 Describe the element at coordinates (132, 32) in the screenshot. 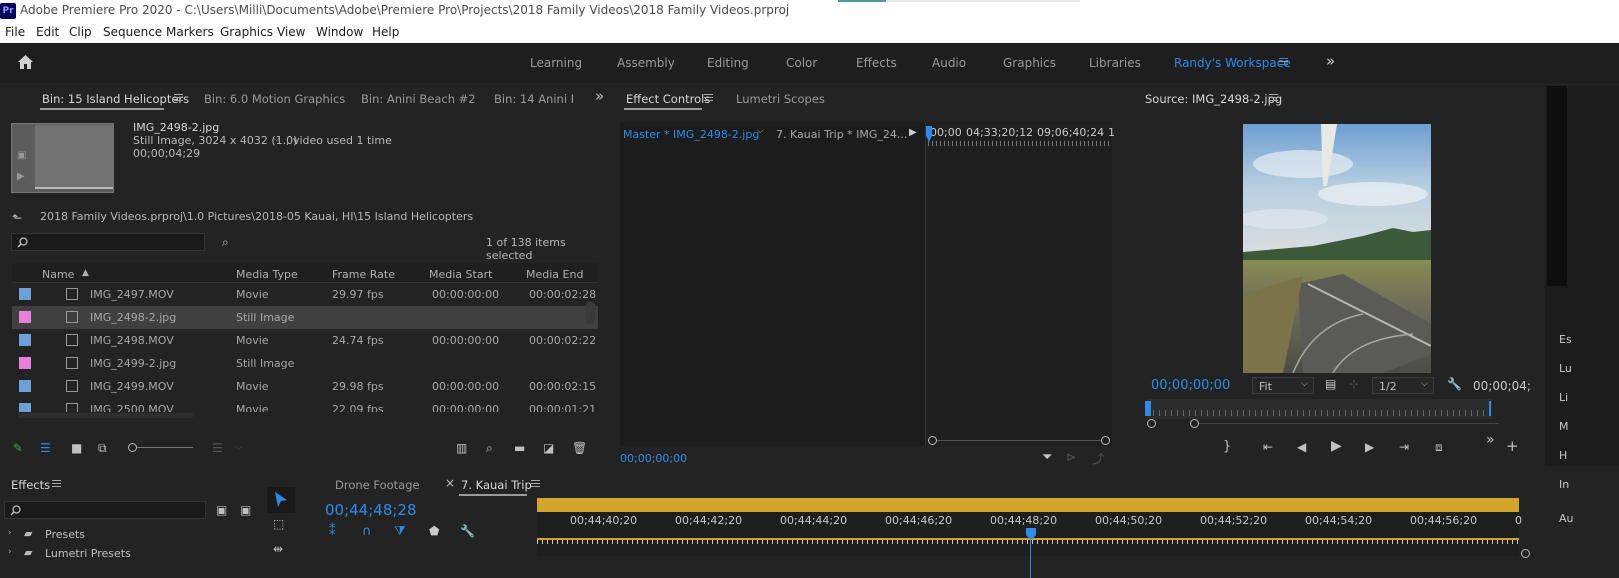

I see `menu-sequence: Sequence` at that location.